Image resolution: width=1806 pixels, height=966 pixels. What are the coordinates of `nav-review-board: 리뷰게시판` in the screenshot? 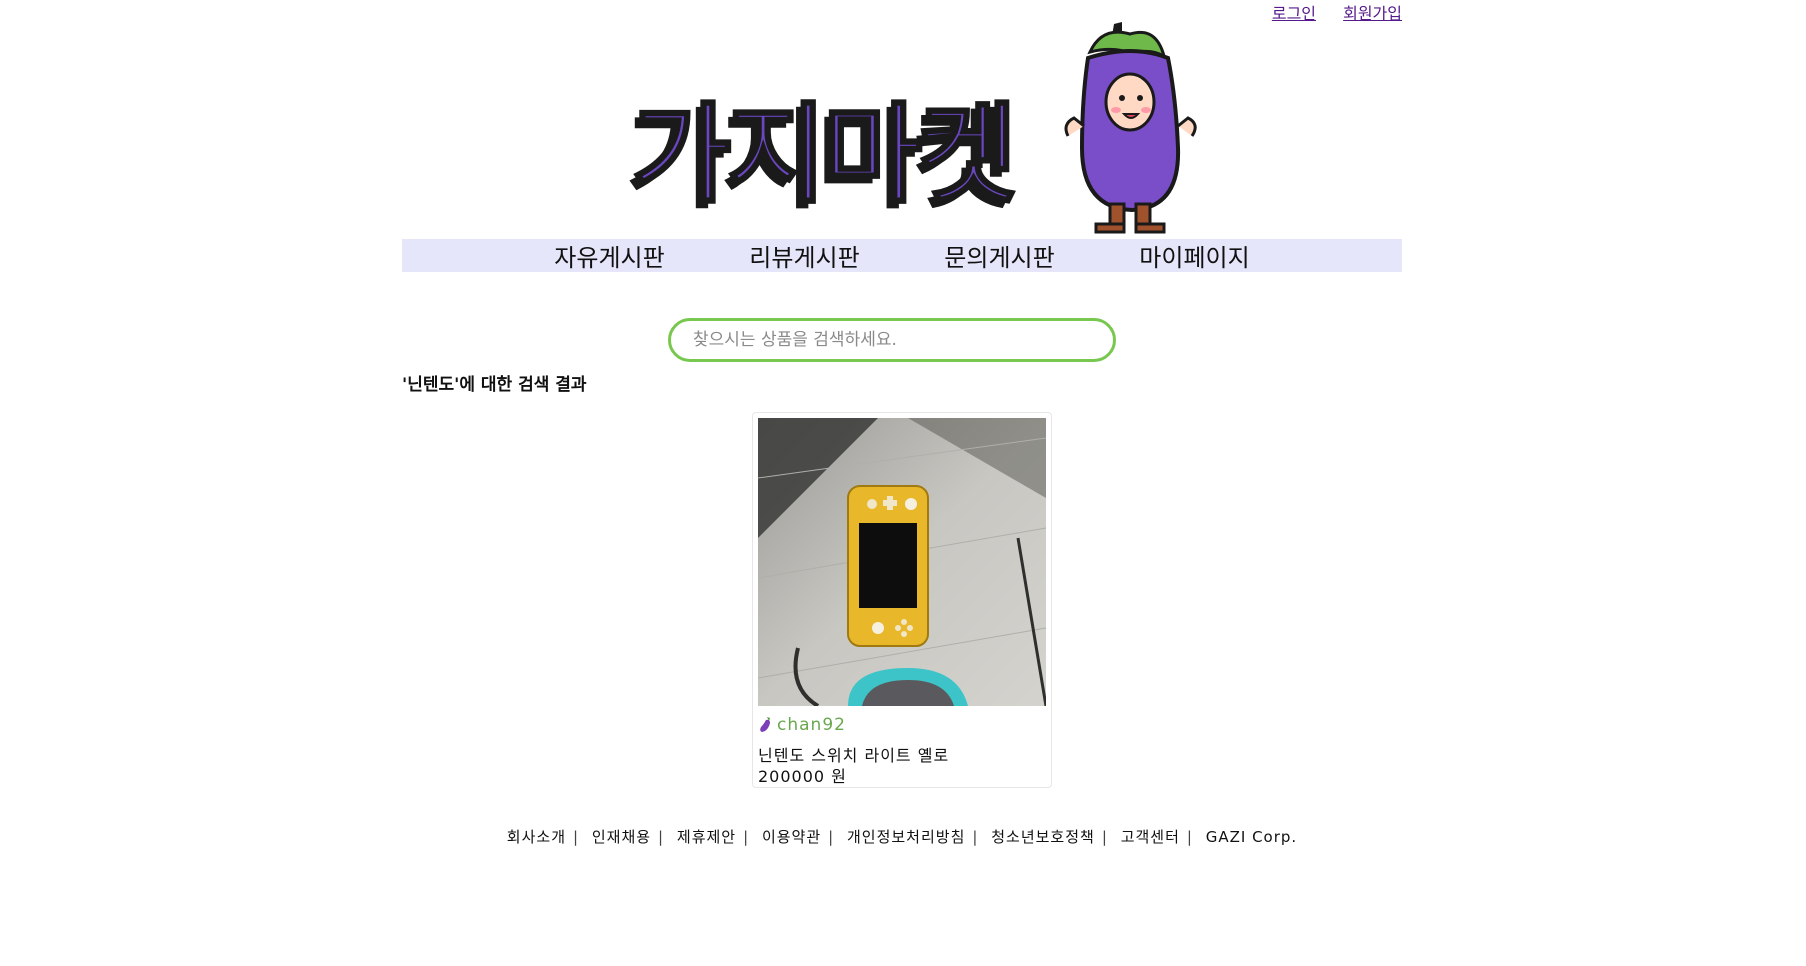 It's located at (804, 255).